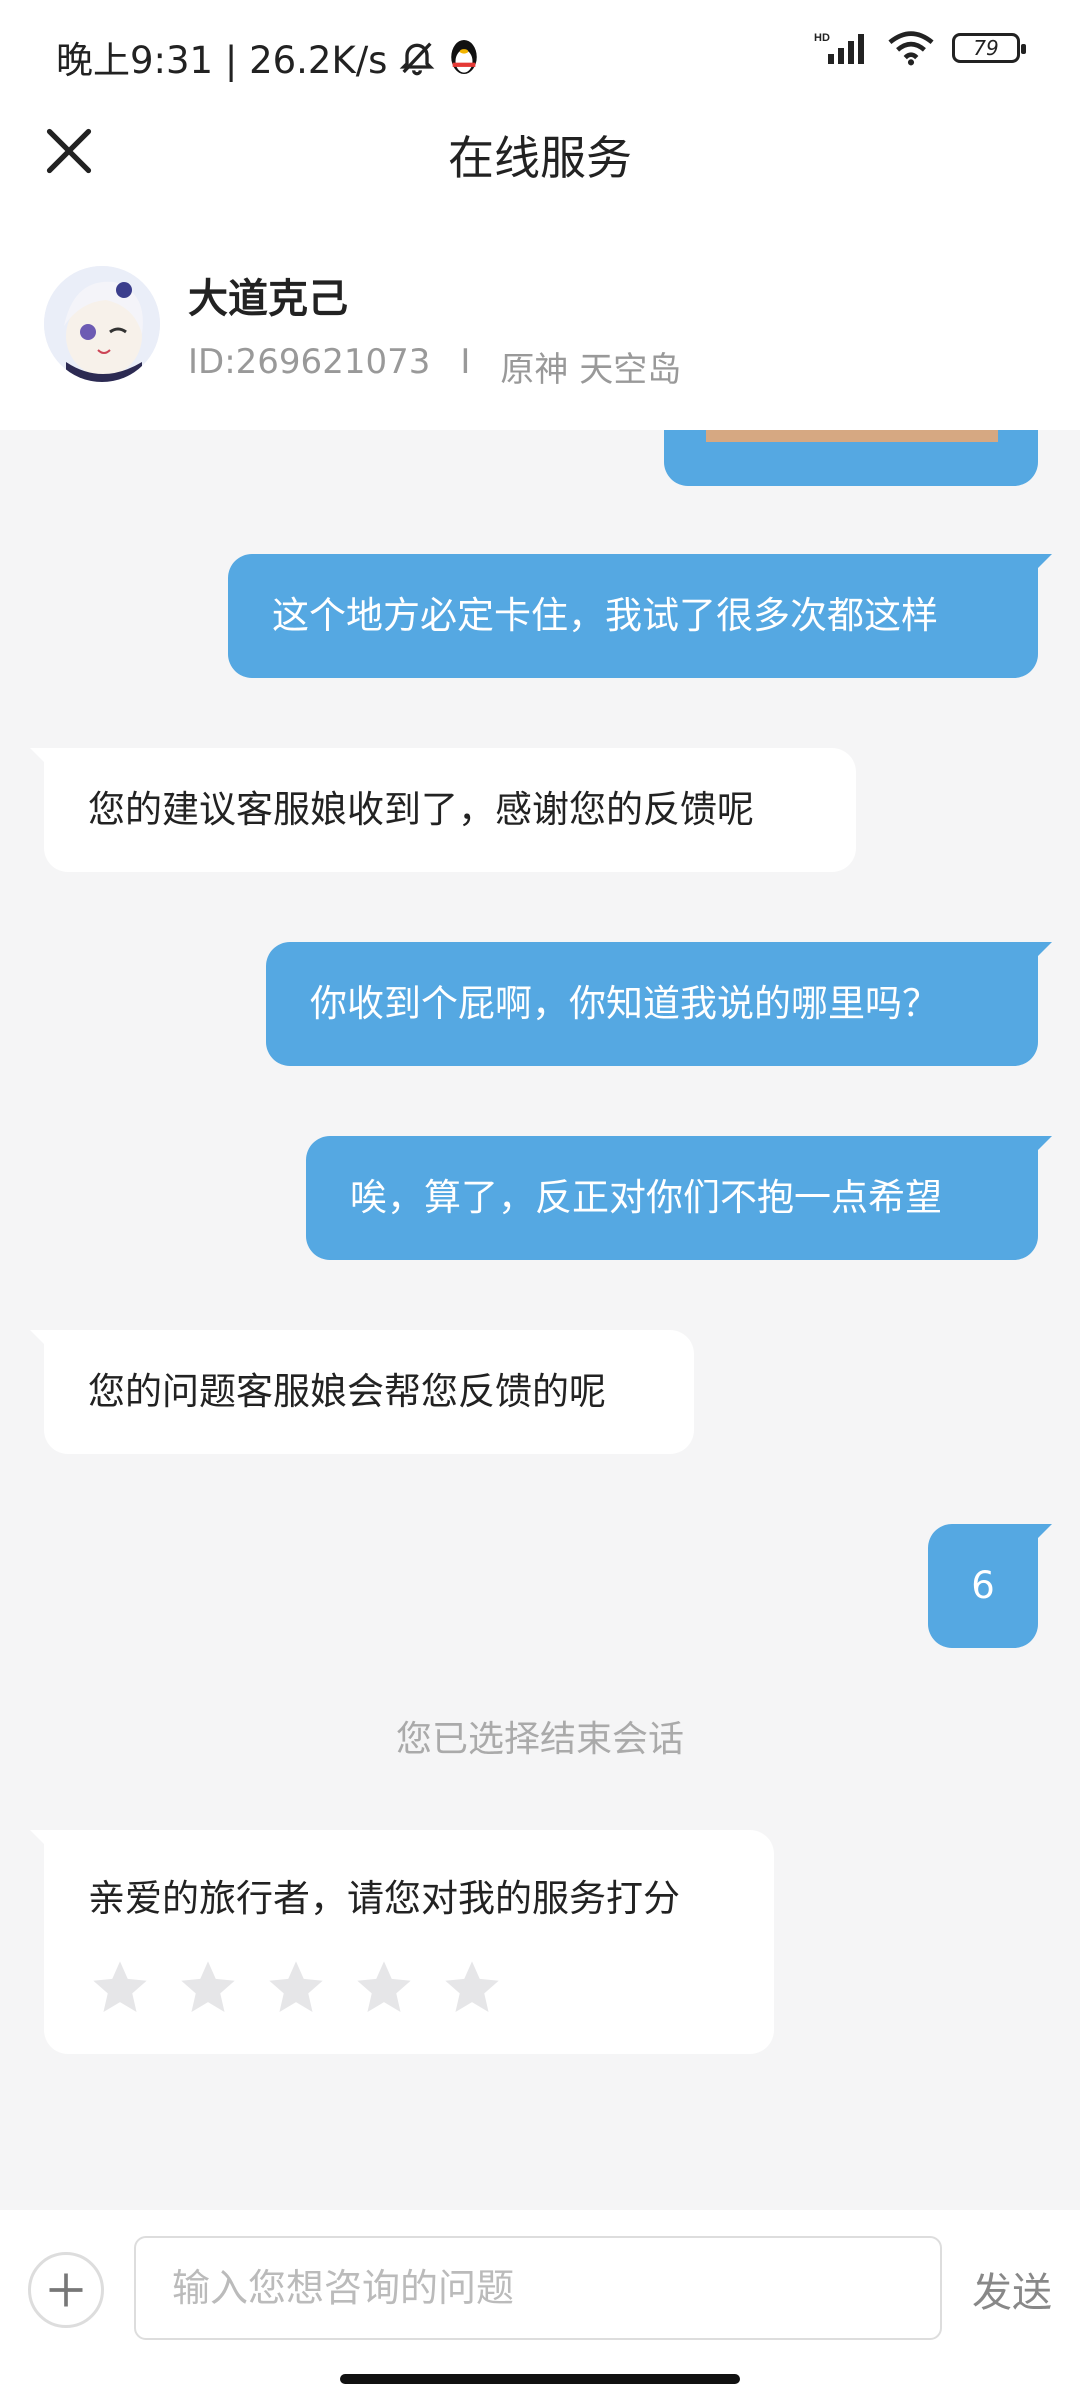 This screenshot has height=2400, width=1080. Describe the element at coordinates (421, 809) in the screenshot. I see `message-text: 您的建议客服娘收到了，感谢您的反馈呢` at that location.